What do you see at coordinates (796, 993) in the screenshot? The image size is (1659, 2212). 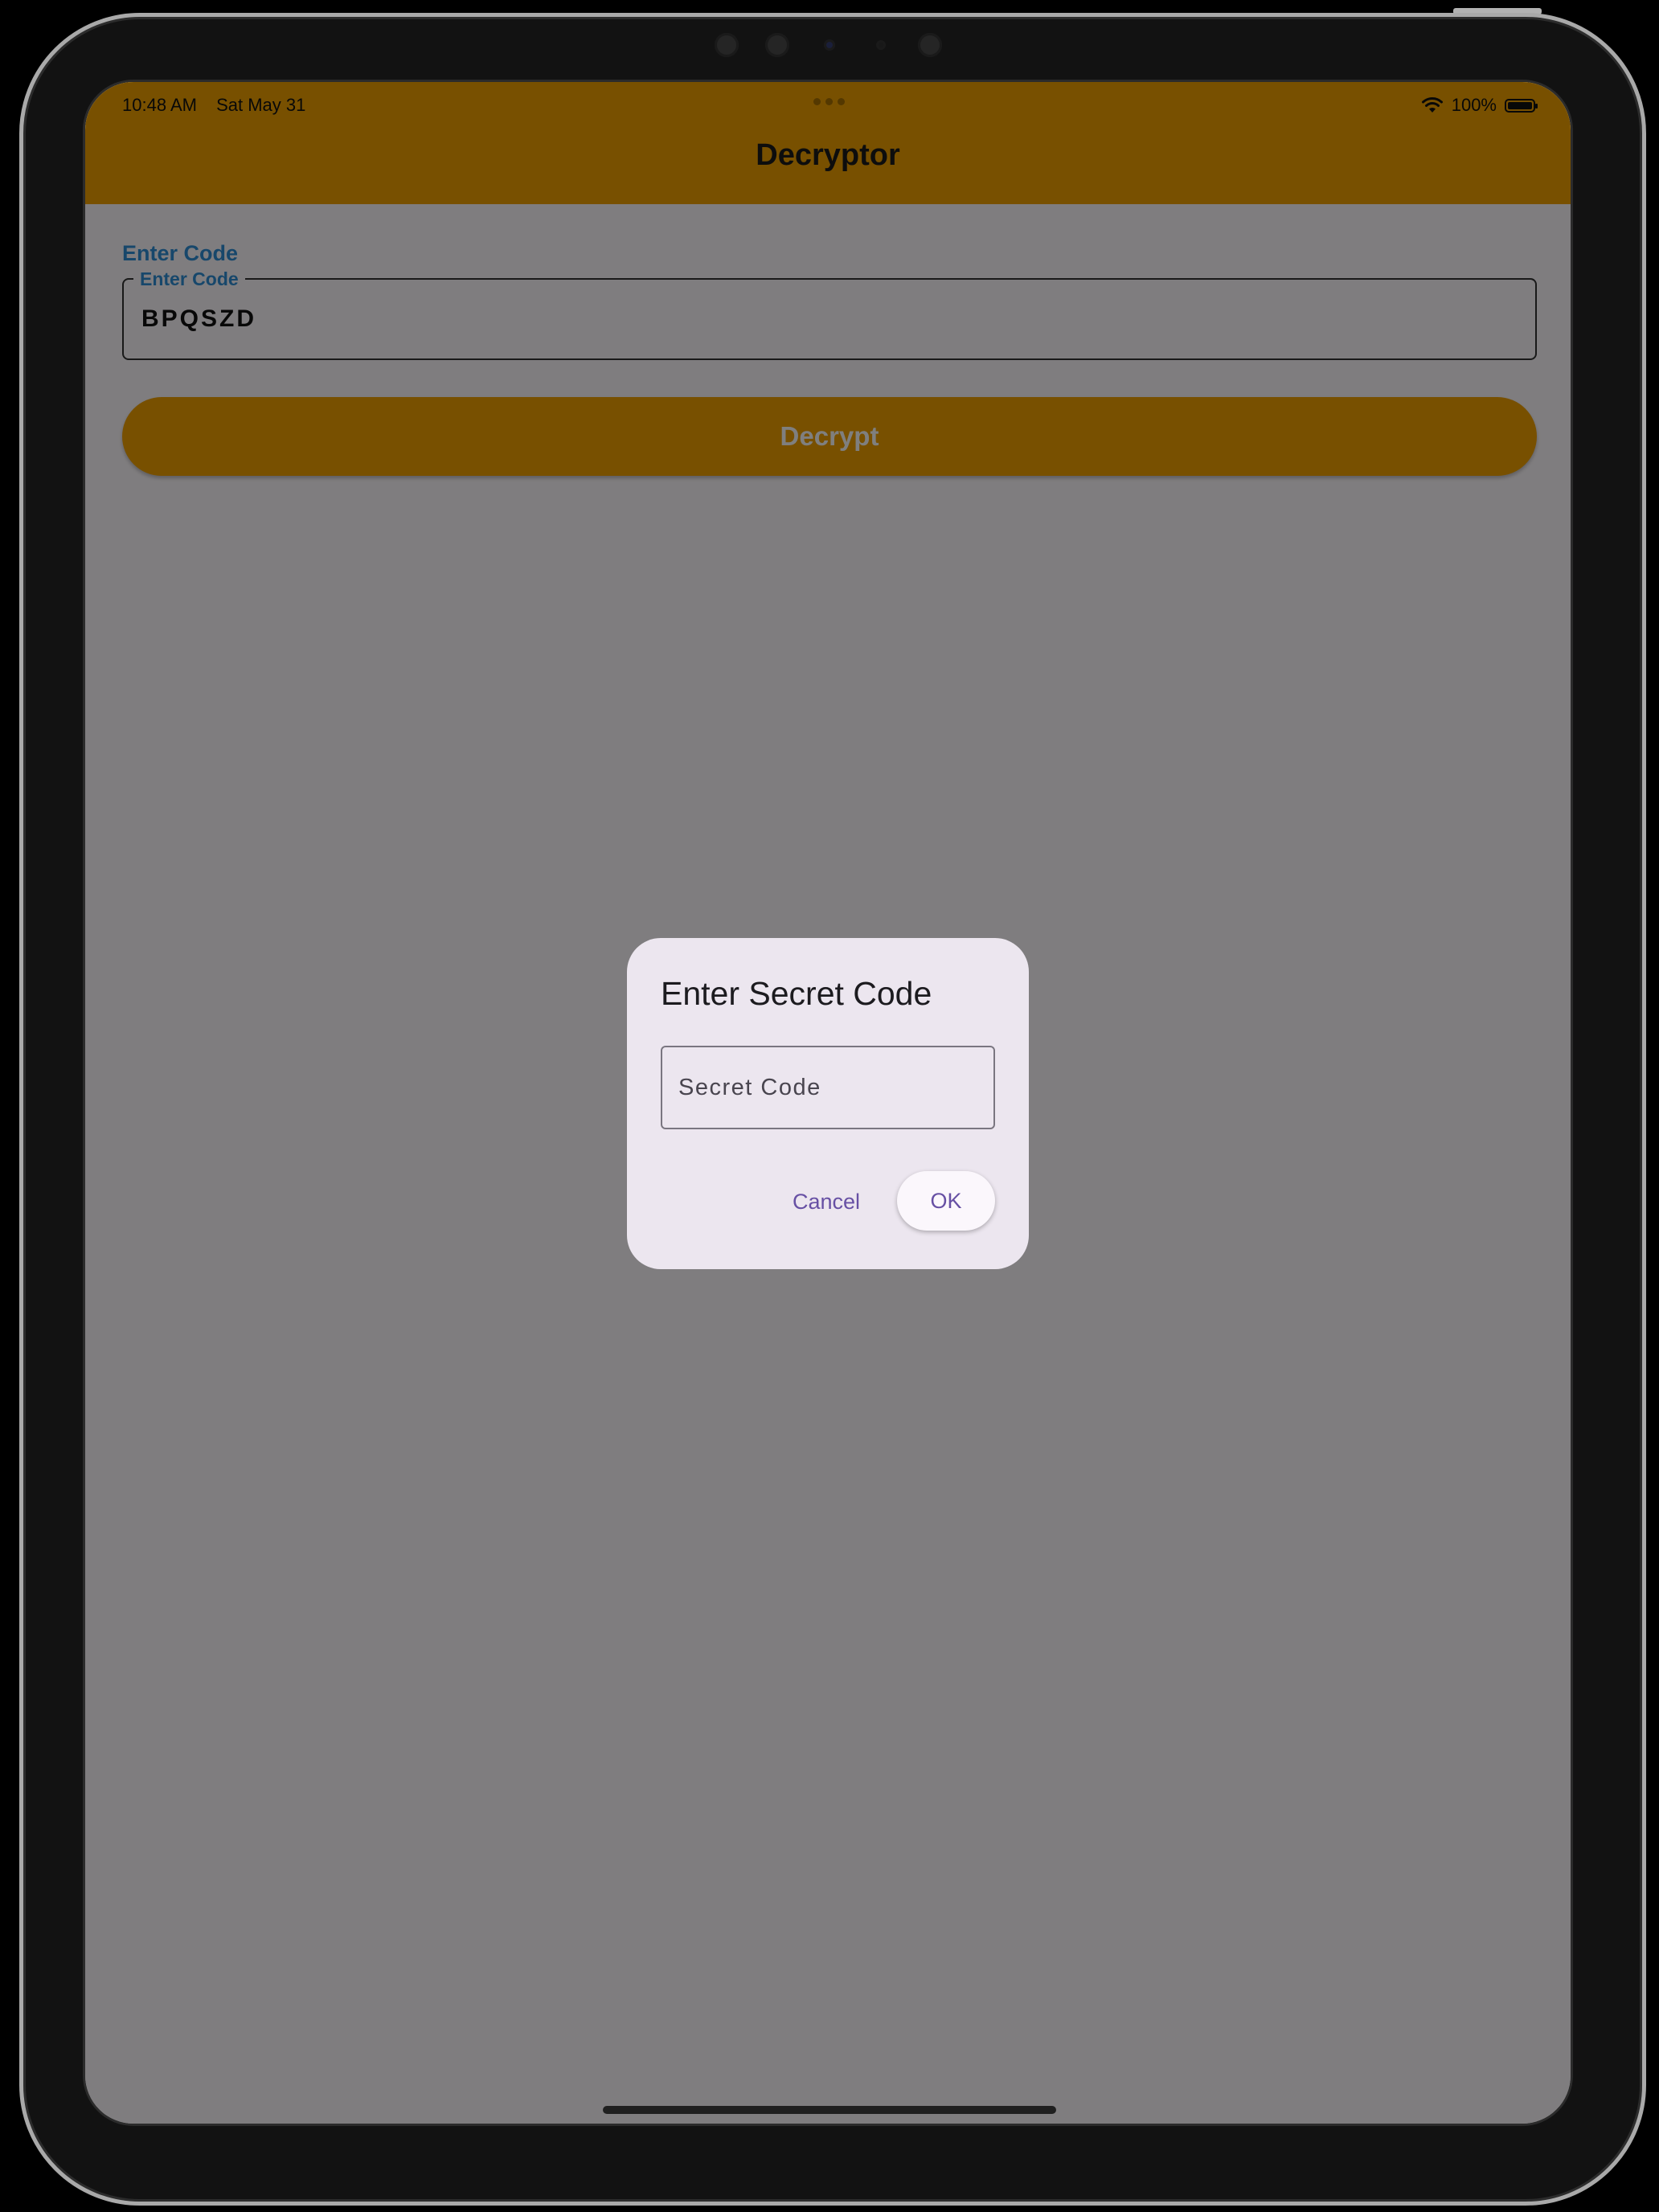 I see `dialog-title: Enter Secret Code` at bounding box center [796, 993].